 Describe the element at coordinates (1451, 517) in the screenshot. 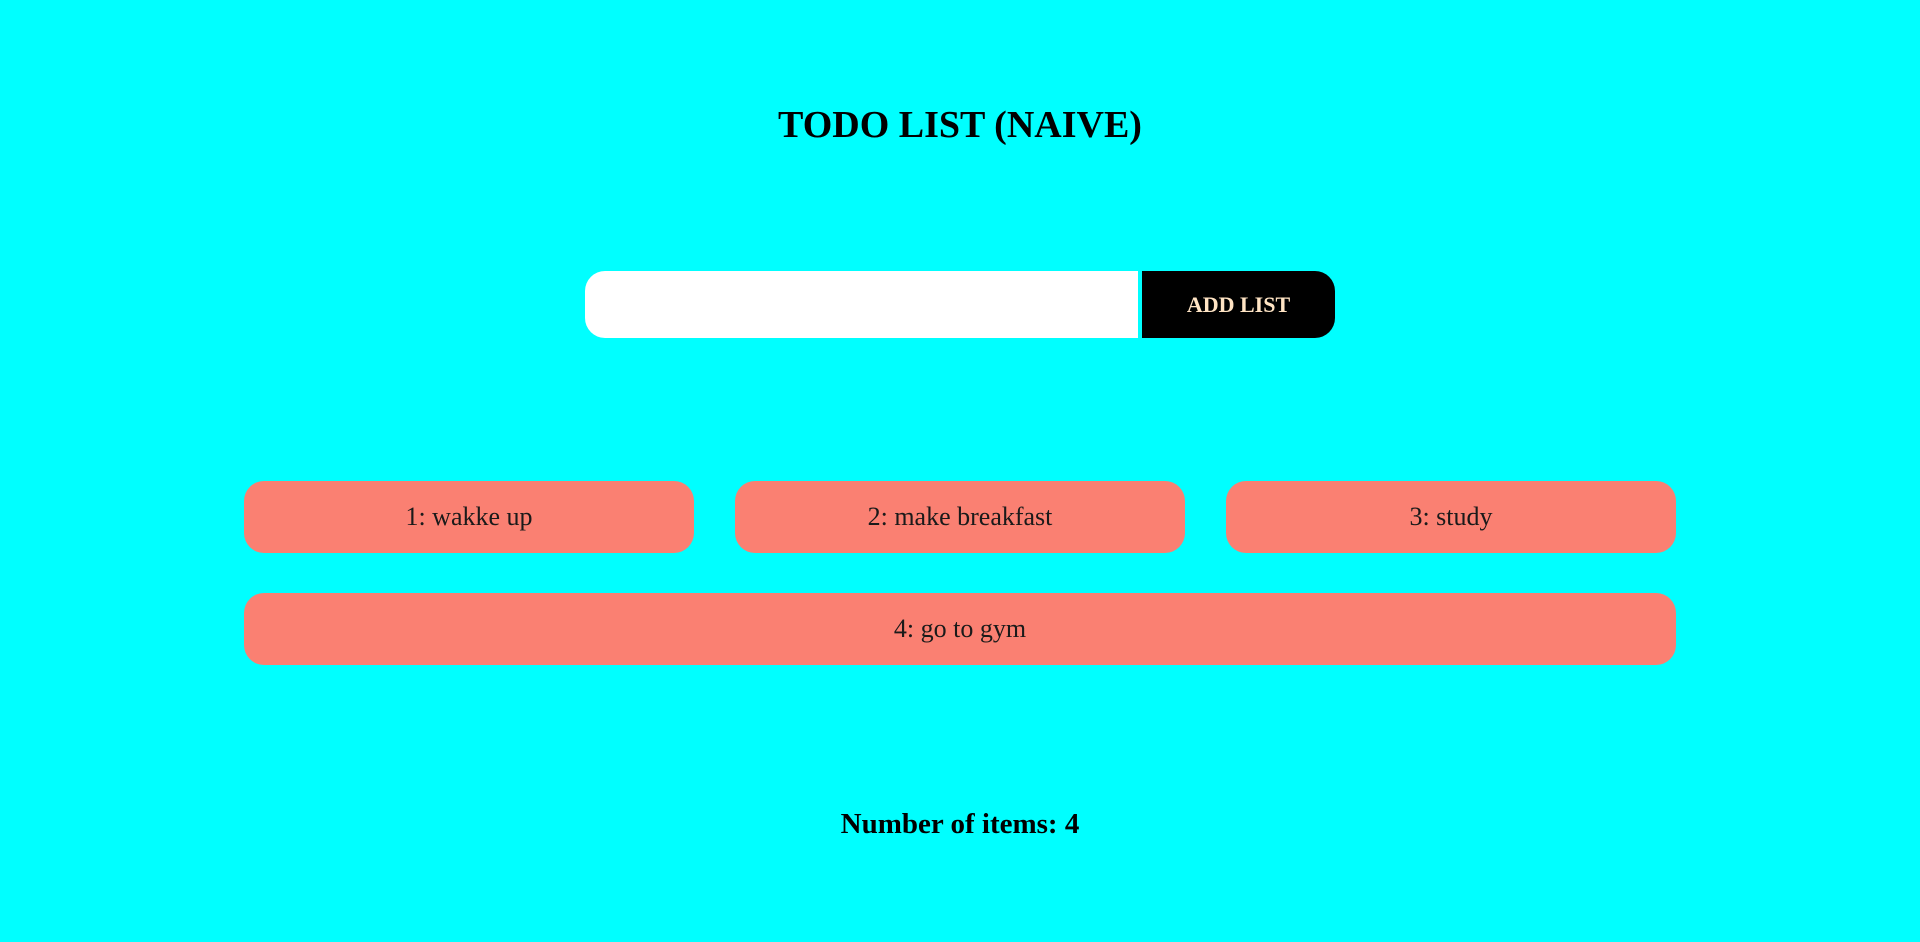

I see `todo-item: 3: study` at that location.